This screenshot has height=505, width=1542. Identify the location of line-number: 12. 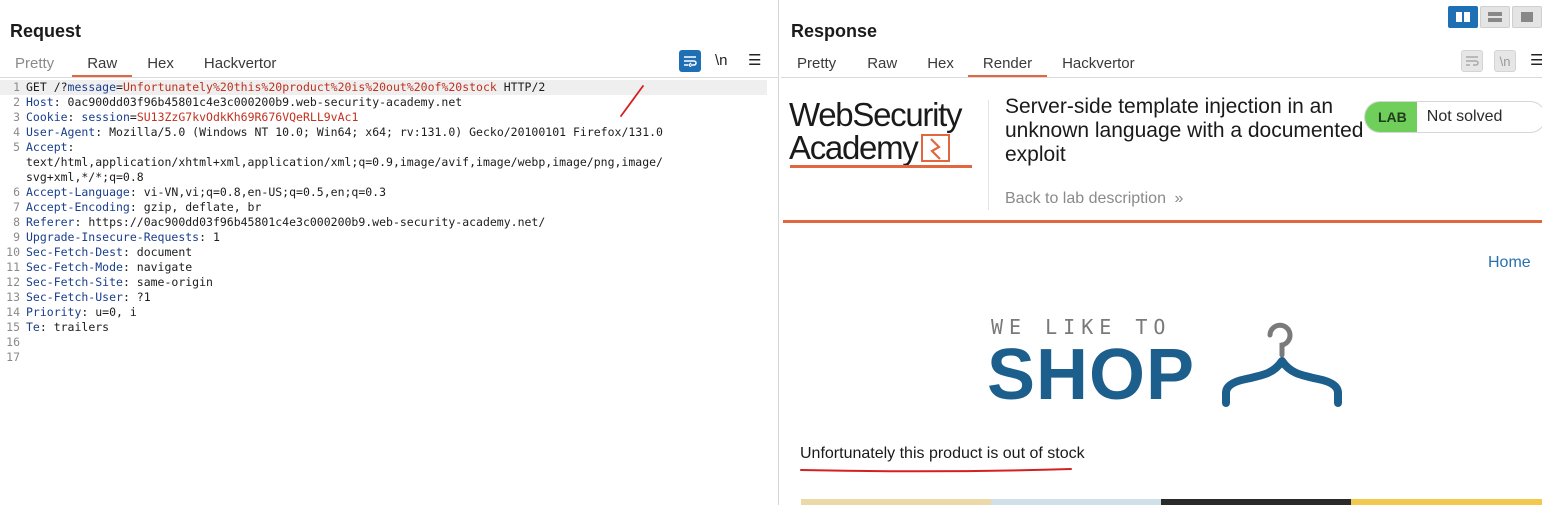
(13, 282).